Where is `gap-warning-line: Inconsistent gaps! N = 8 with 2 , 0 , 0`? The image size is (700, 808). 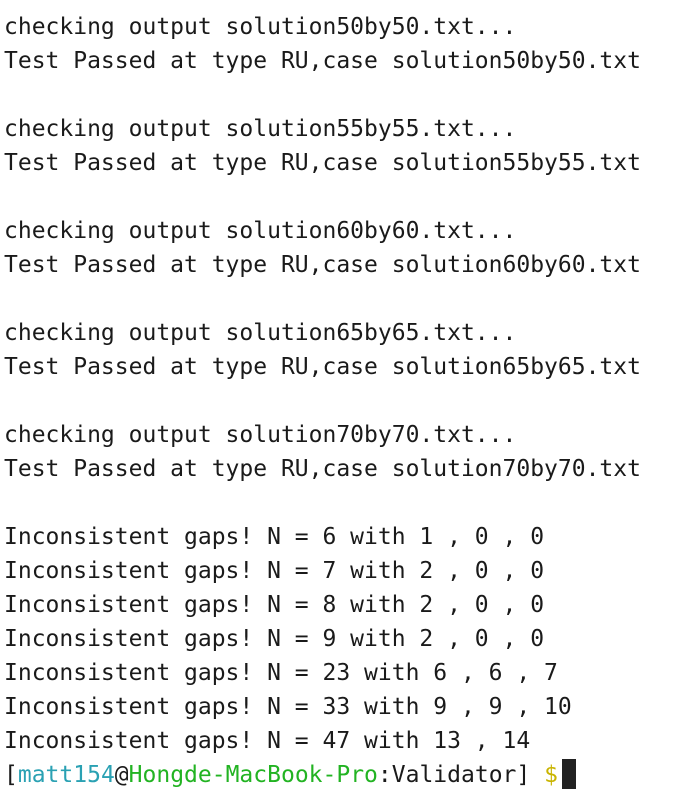
gap-warning-line: Inconsistent gaps! N = 8 with 2 , 0 , 0 is located at coordinates (274, 605).